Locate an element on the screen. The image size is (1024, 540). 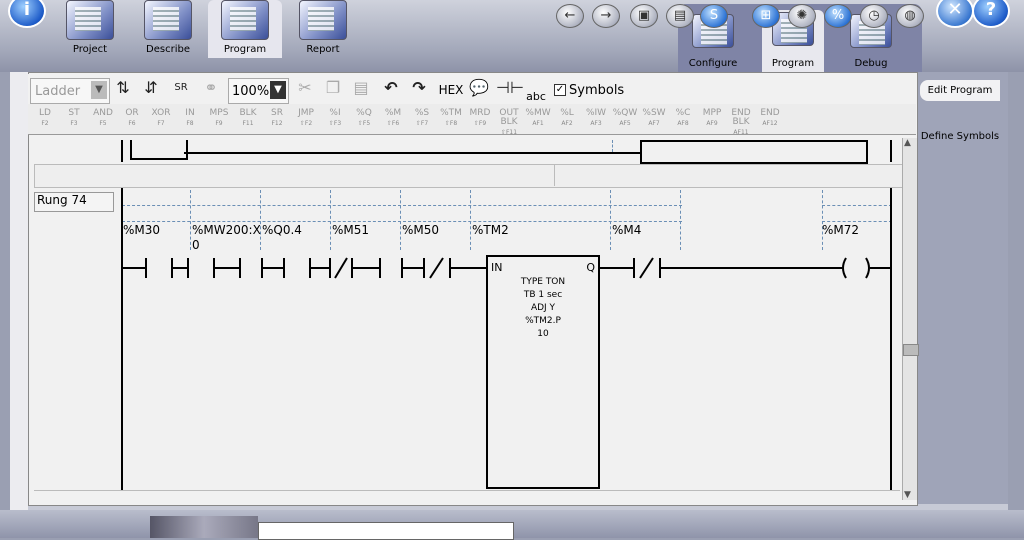
save-icon: ▣ is located at coordinates (644, 16).